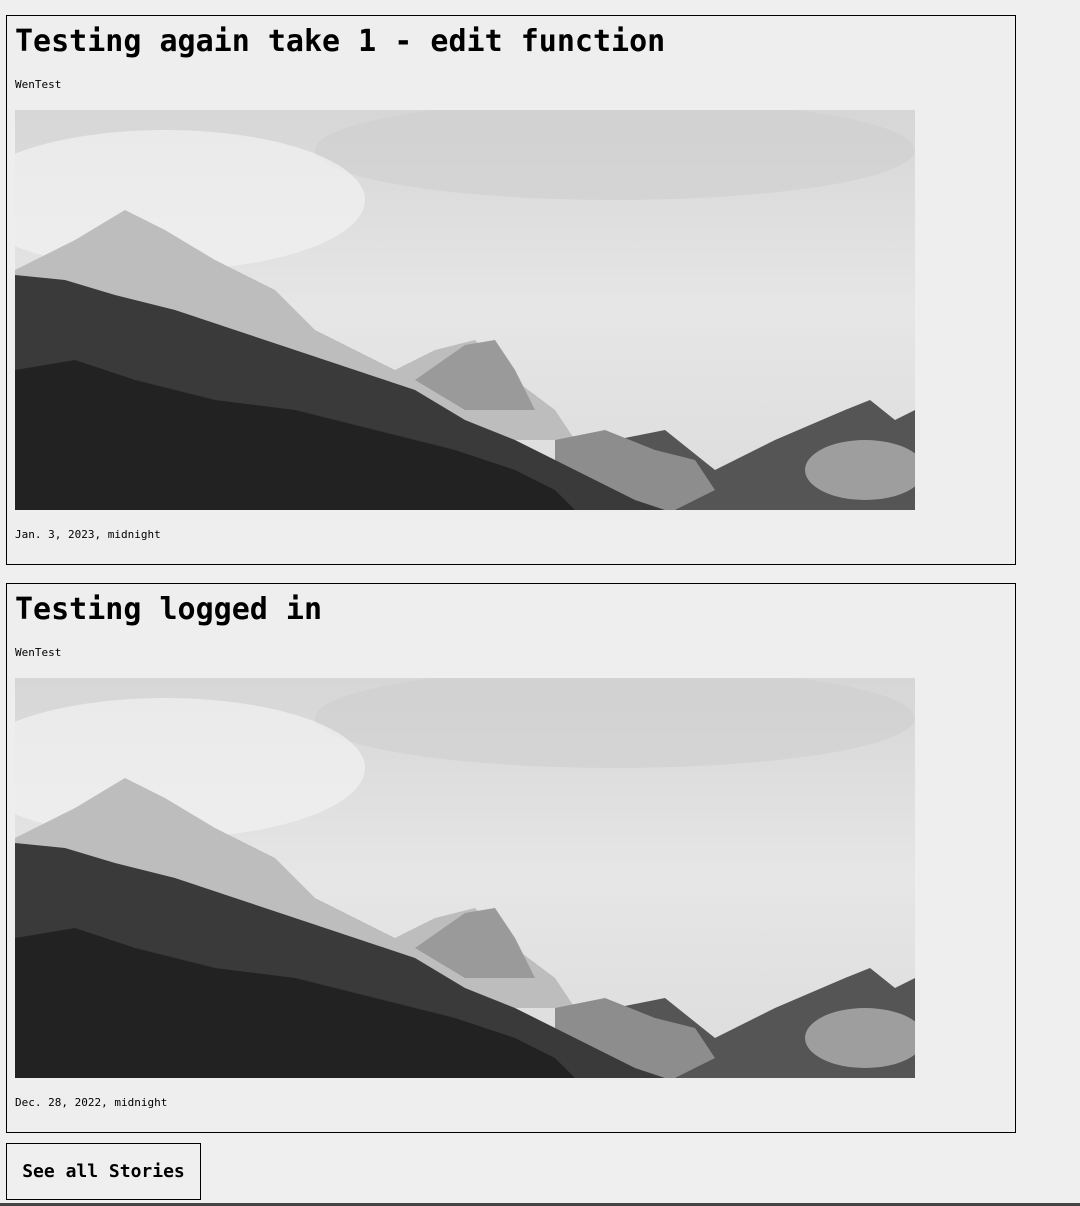 This screenshot has height=1206, width=1080. I want to click on story-date: Jan. 3, 2023, midnight, so click(88, 534).